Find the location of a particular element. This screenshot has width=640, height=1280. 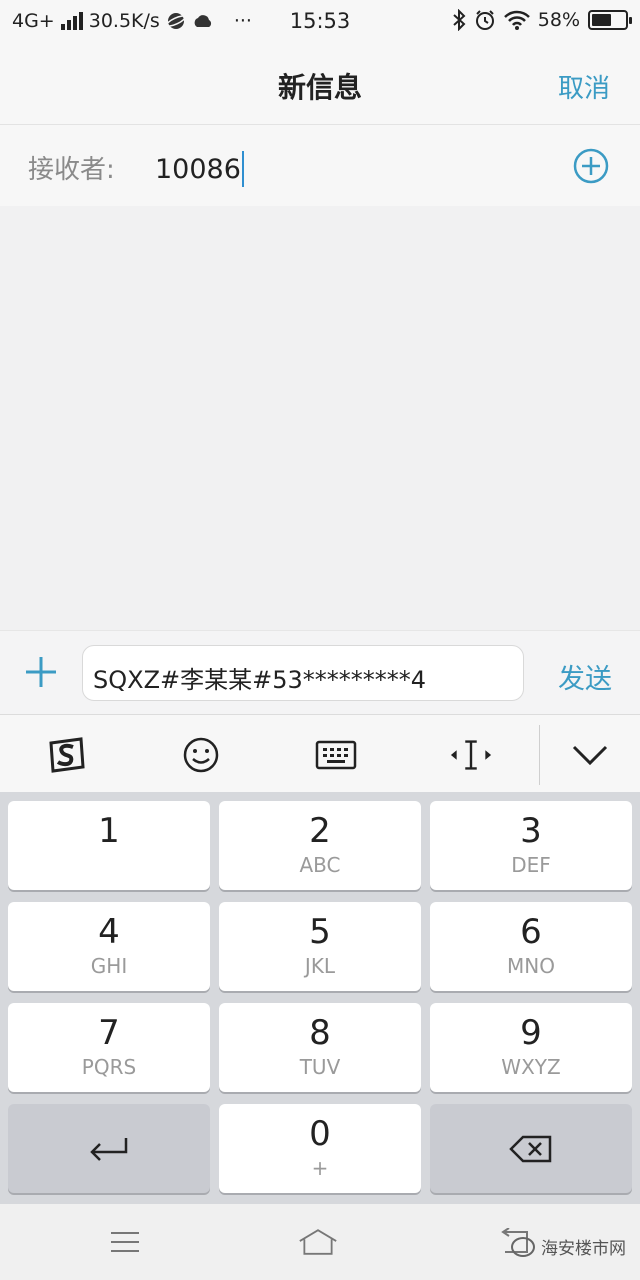

key-9: 9 WXYZ is located at coordinates (531, 1047).